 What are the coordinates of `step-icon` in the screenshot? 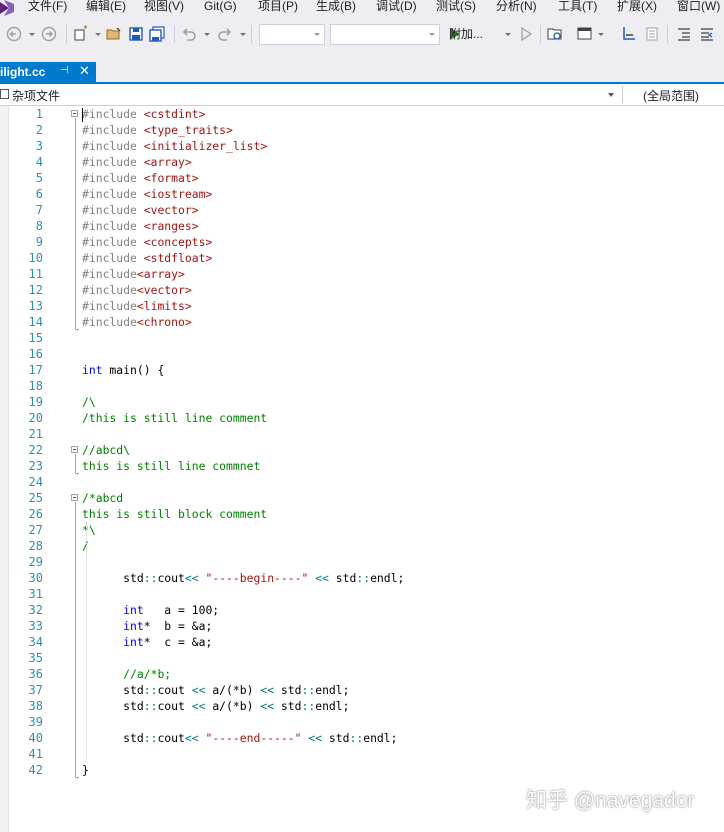 It's located at (629, 34).